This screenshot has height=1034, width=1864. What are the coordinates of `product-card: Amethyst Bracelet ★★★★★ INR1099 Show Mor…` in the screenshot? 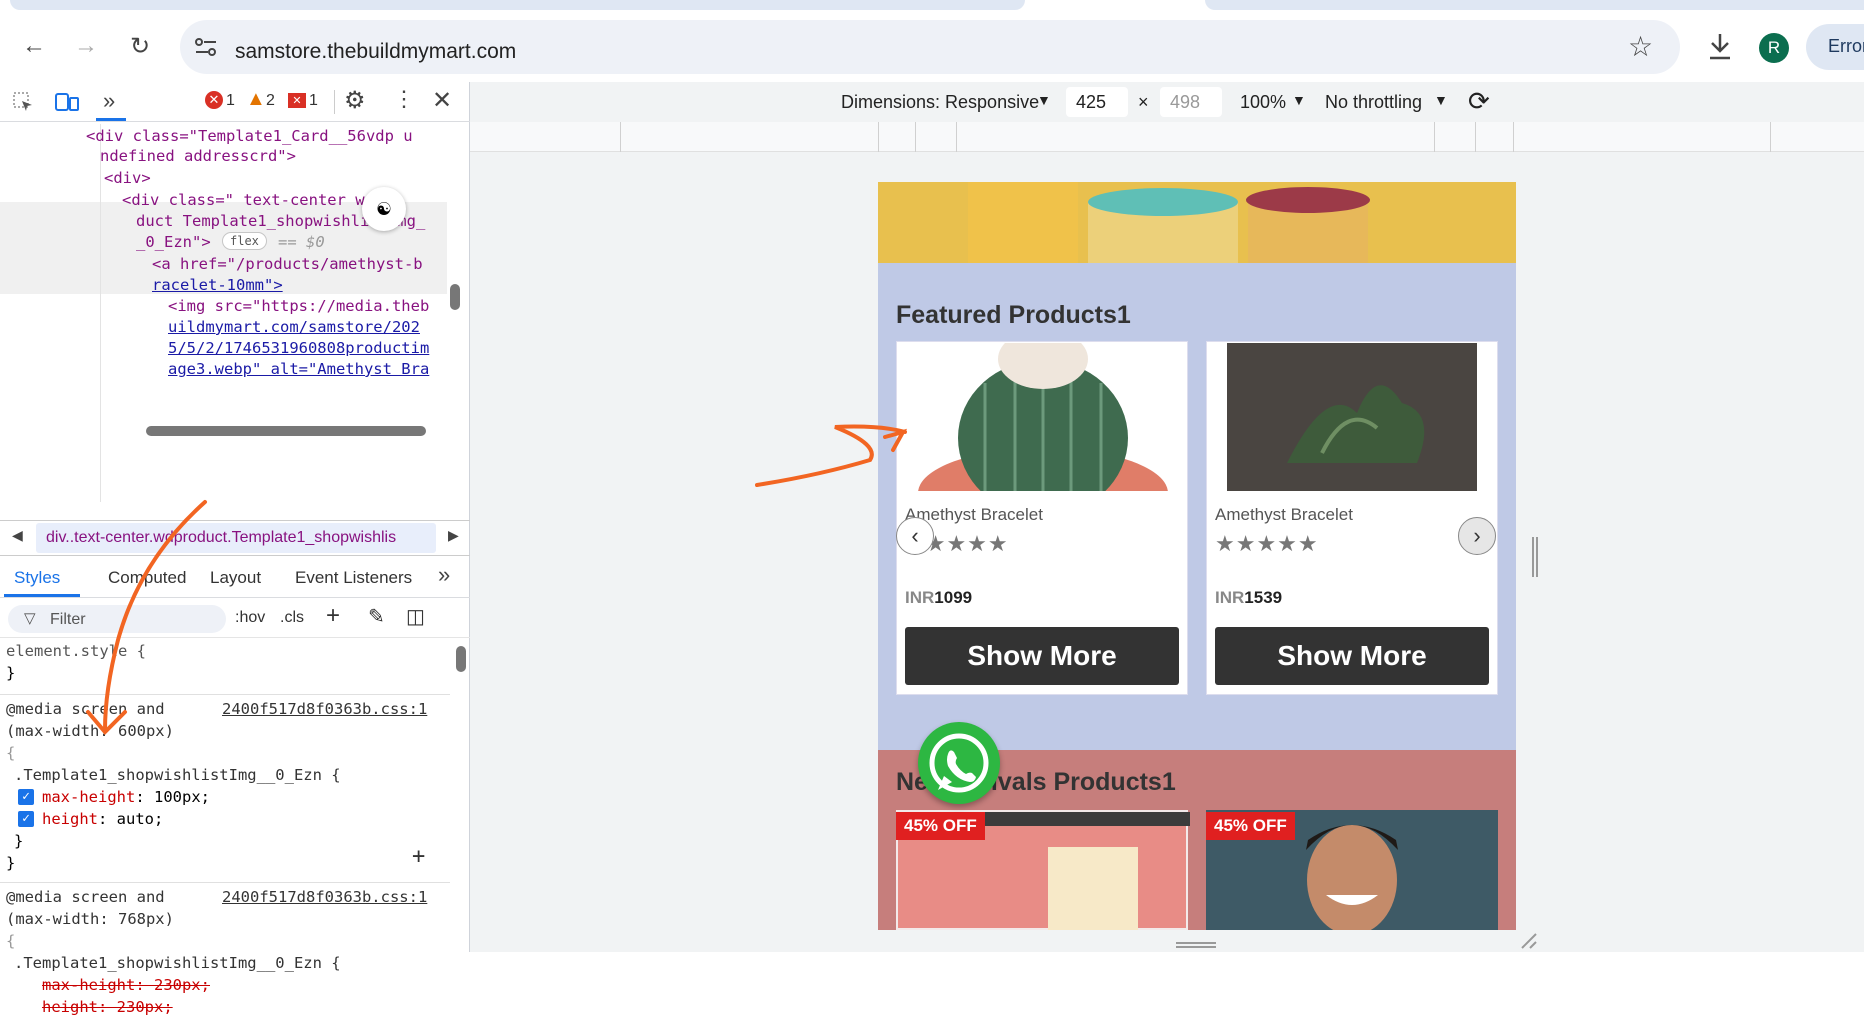 It's located at (1042, 518).